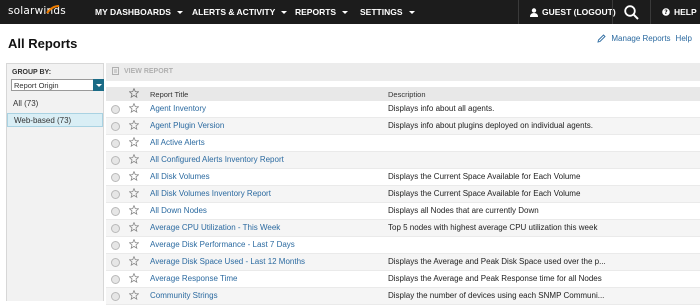 Image resolution: width=700 pixels, height=305 pixels. I want to click on nav-reports: REPORTS, so click(322, 12).